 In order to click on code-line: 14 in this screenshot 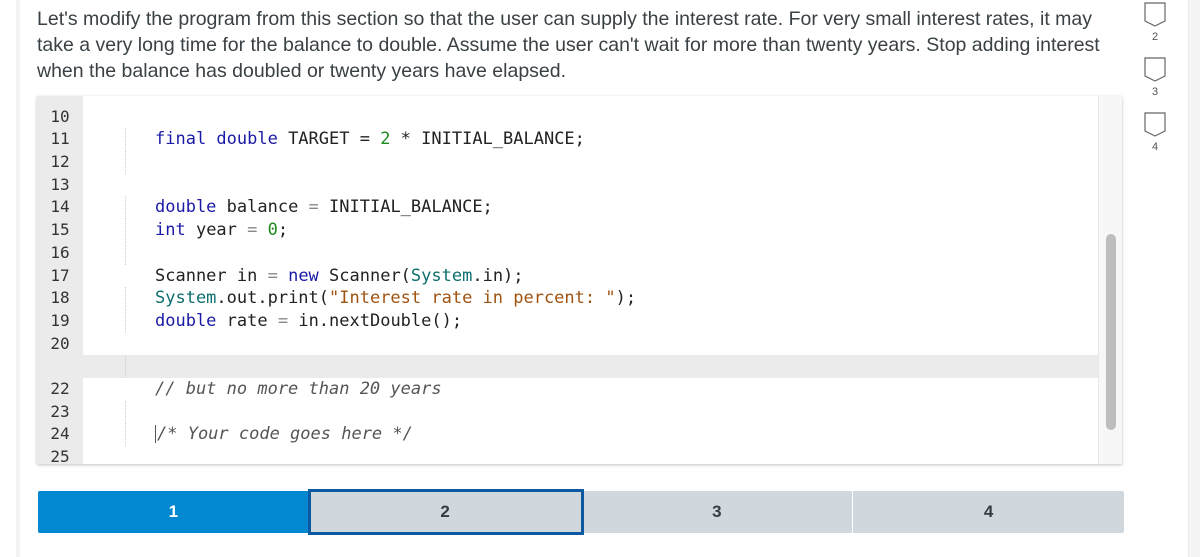, I will do `click(572, 197)`.